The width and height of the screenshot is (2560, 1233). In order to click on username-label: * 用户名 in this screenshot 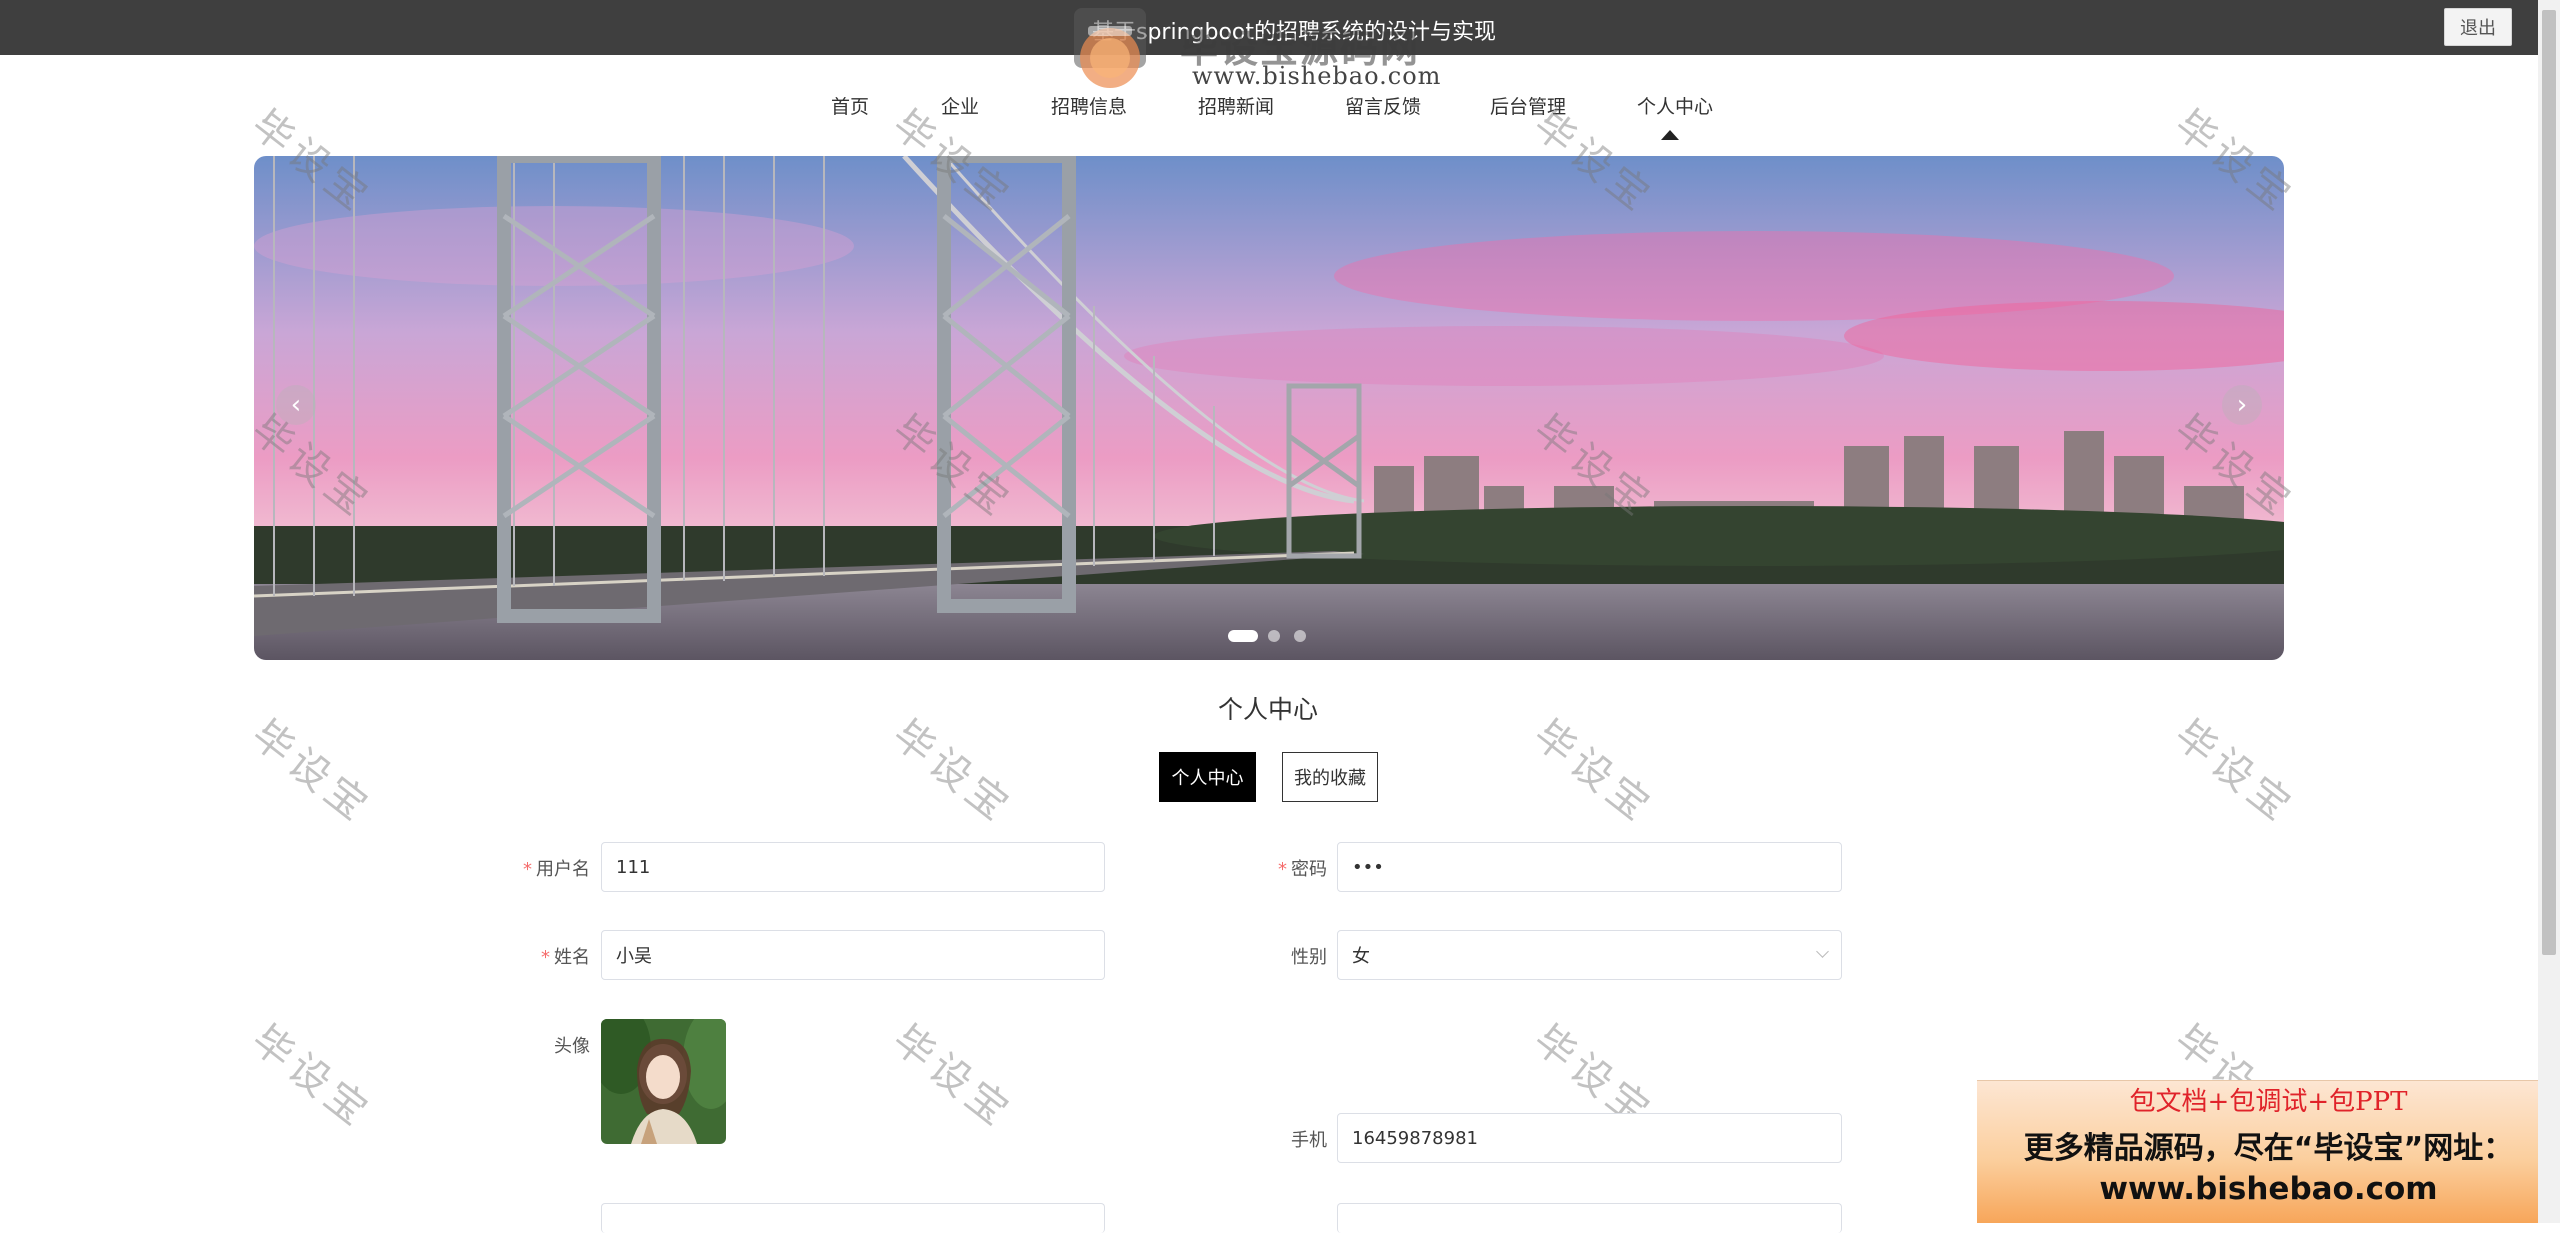, I will do `click(556, 869)`.